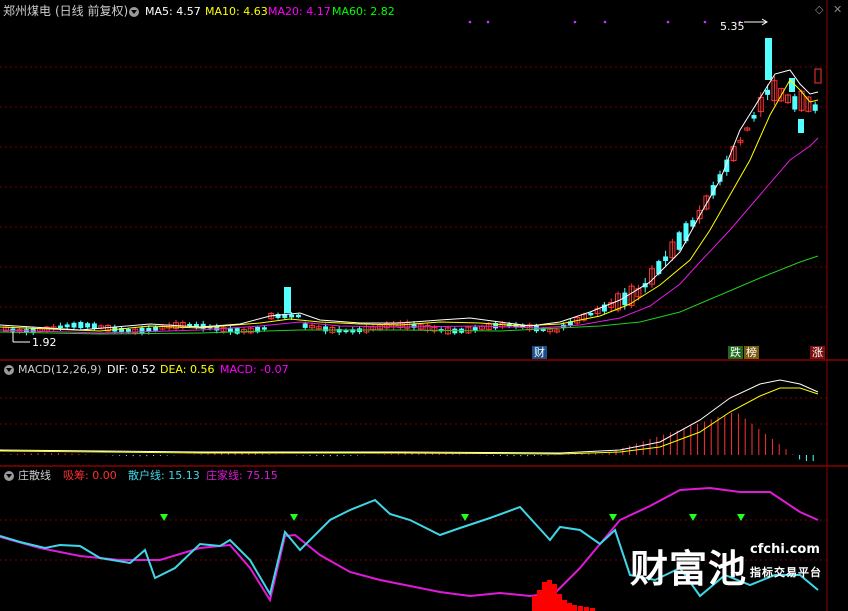  I want to click on tag-zhang: 涨, so click(817, 352).